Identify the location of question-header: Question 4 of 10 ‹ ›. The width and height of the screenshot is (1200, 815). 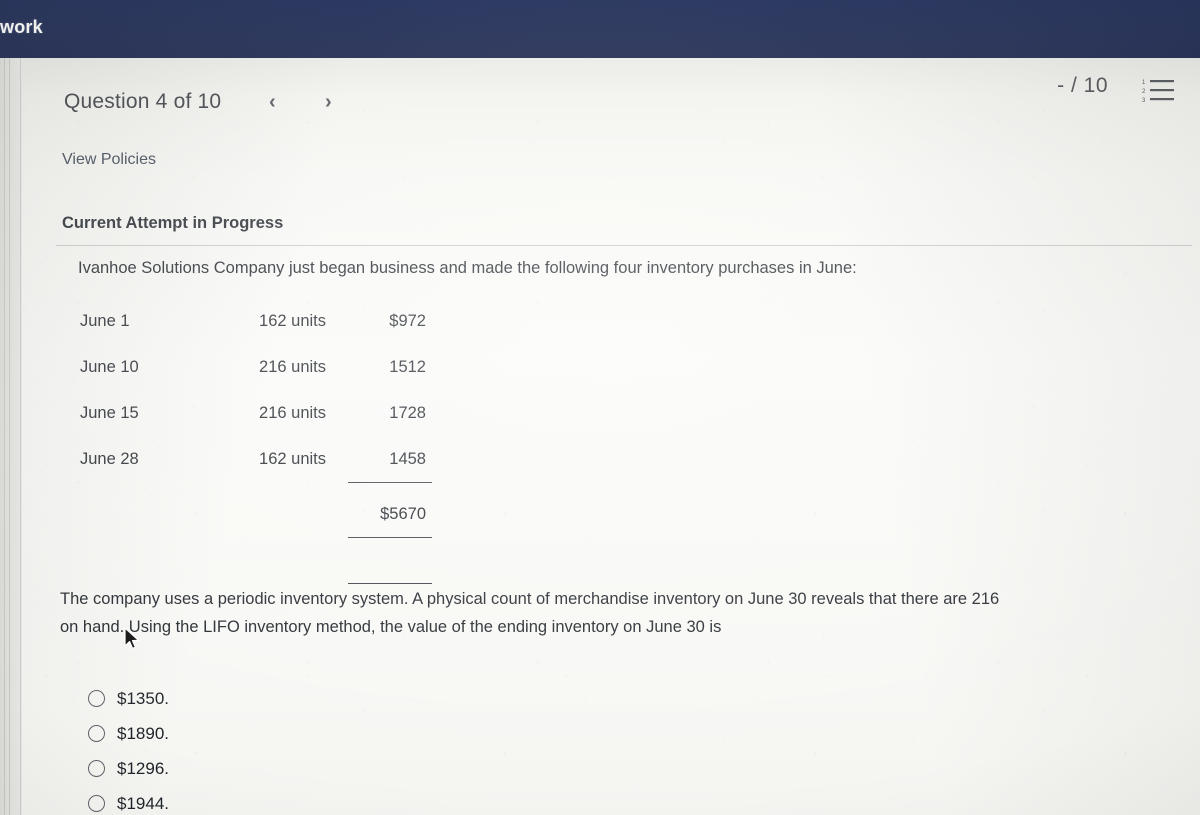
(203, 102).